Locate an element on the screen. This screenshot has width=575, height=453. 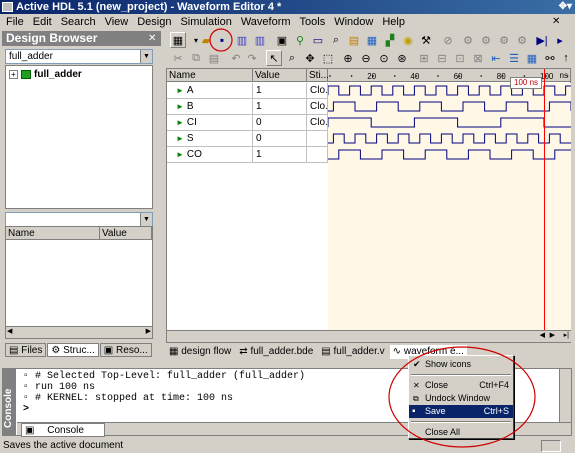
step-icon: ⚙ is located at coordinates (504, 40).